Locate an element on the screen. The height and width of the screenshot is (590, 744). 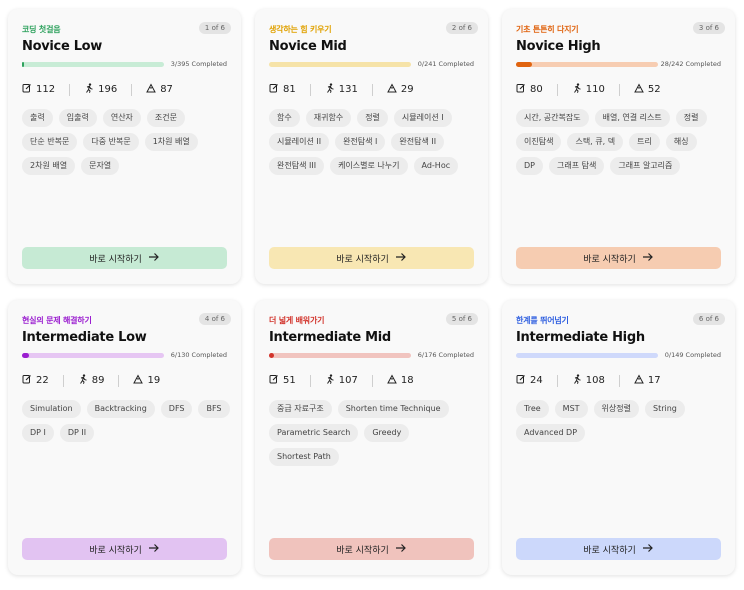
stat-solvers: 108 is located at coordinates (588, 380).